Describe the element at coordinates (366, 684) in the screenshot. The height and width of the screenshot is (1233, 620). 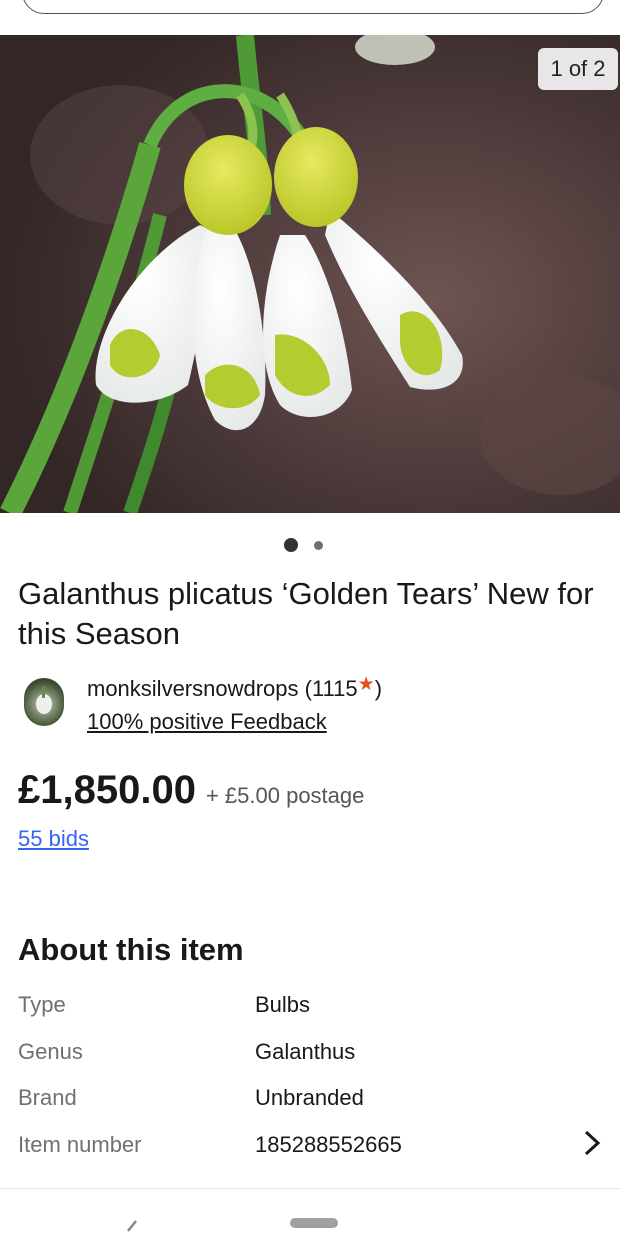
I see `star-icon: ★` at that location.